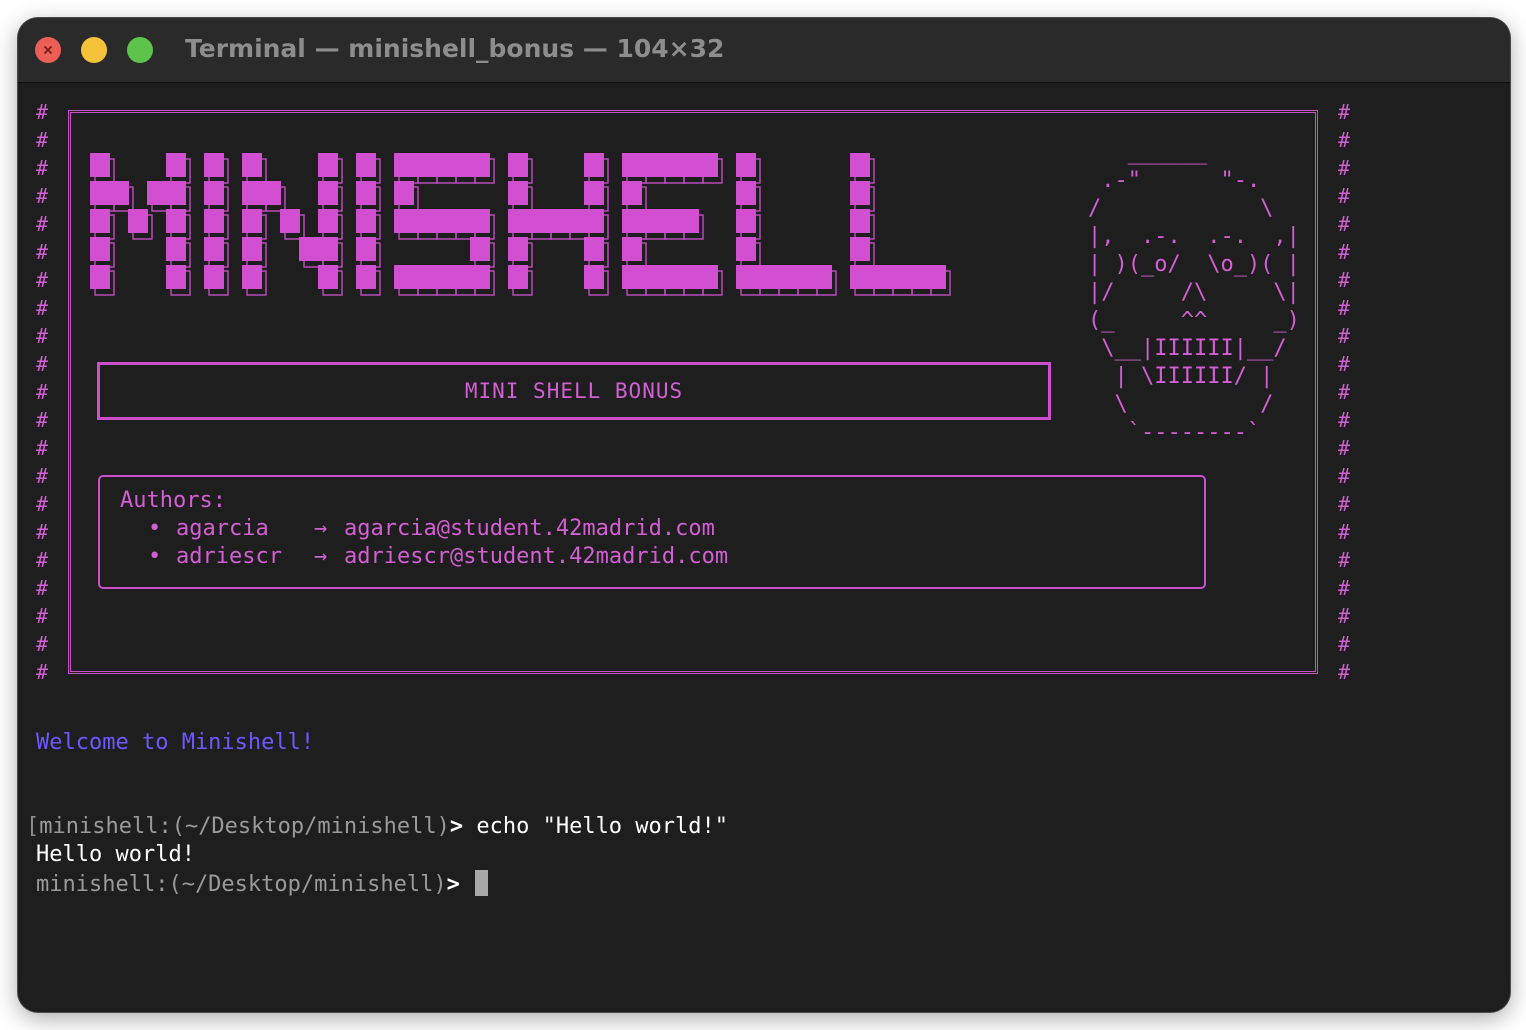  I want to click on prompt-symbol: >, so click(456, 826).